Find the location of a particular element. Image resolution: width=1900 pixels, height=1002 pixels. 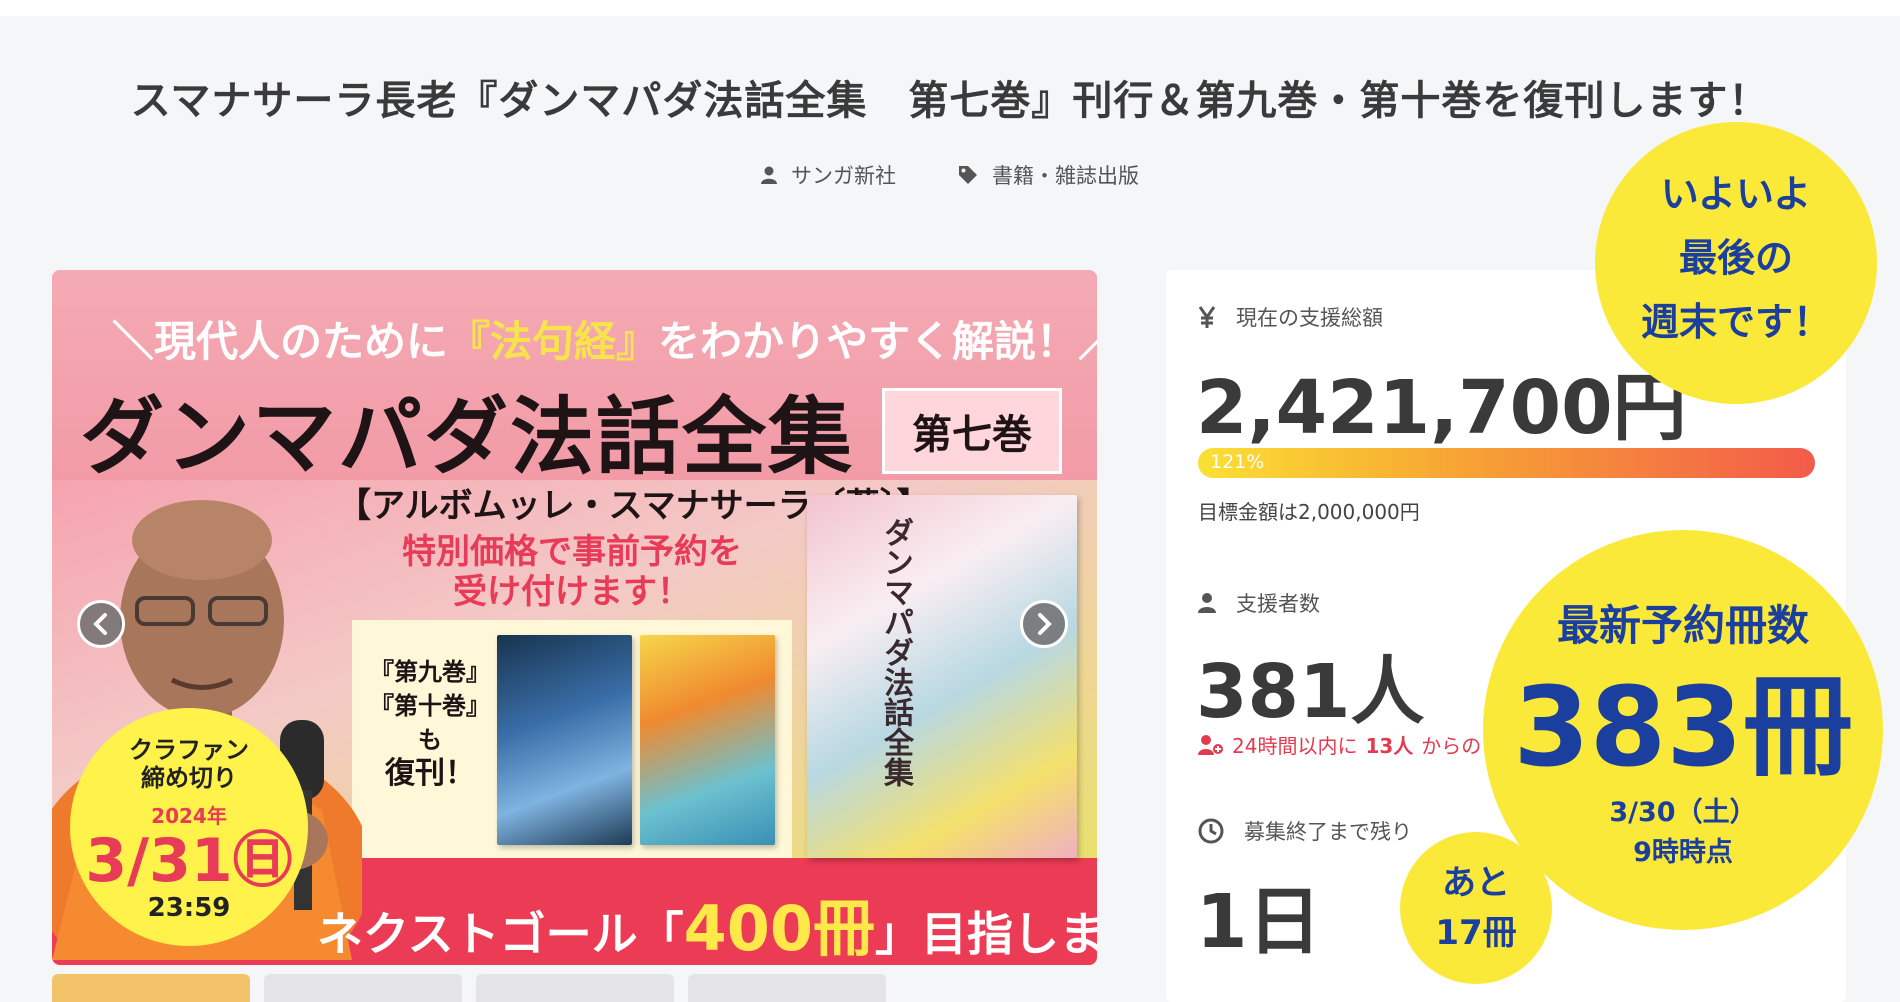

recent-supporters-icon is located at coordinates (1210, 744).